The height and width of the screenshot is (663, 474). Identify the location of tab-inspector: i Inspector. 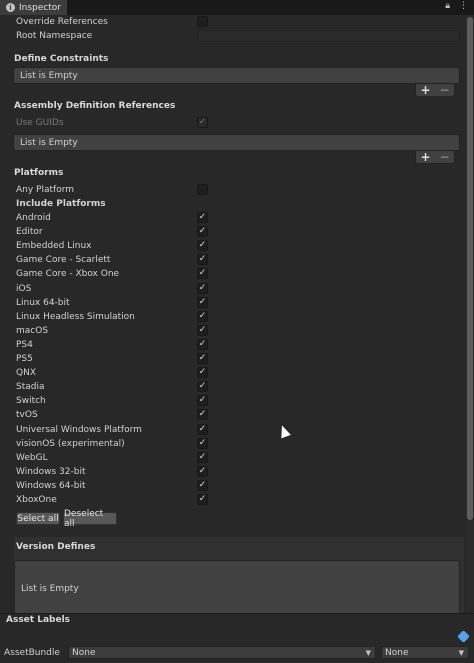
(34, 7).